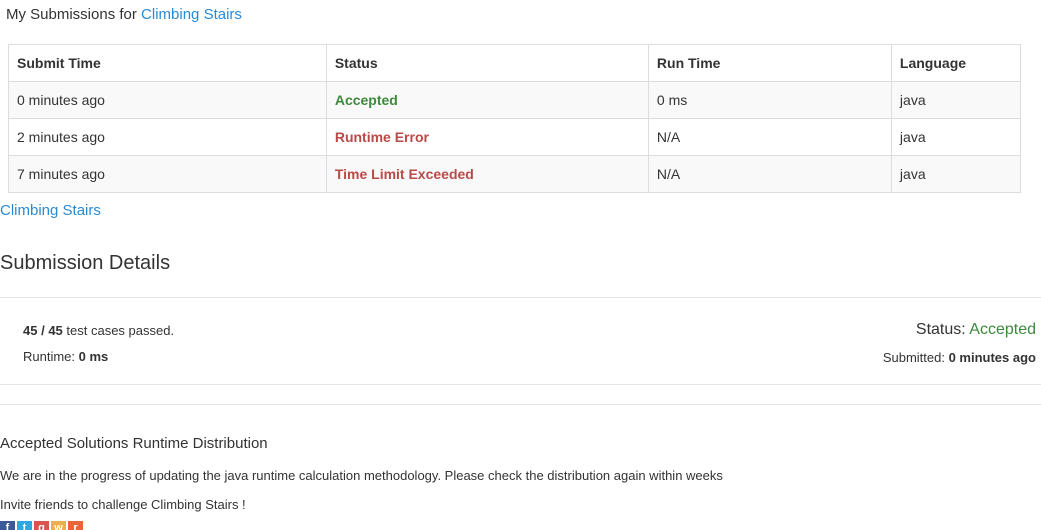  What do you see at coordinates (769, 100) in the screenshot?
I see `run-time-cell: 0 ms` at bounding box center [769, 100].